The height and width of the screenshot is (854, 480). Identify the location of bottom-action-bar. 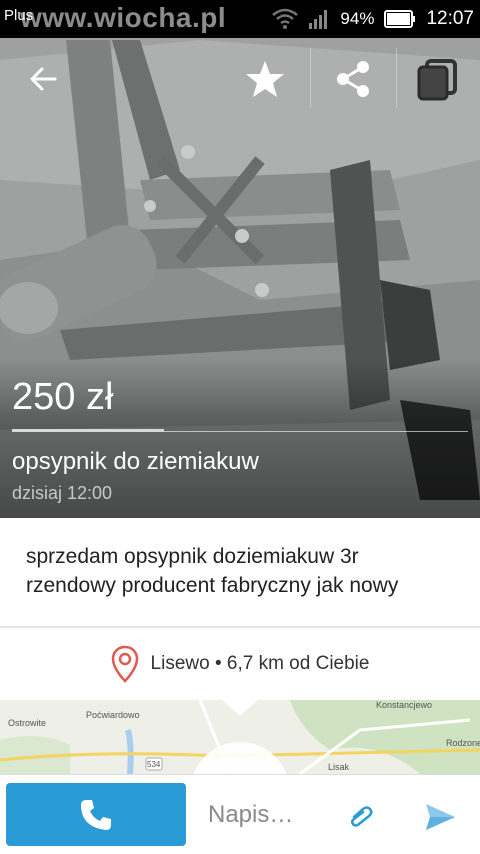
(240, 814).